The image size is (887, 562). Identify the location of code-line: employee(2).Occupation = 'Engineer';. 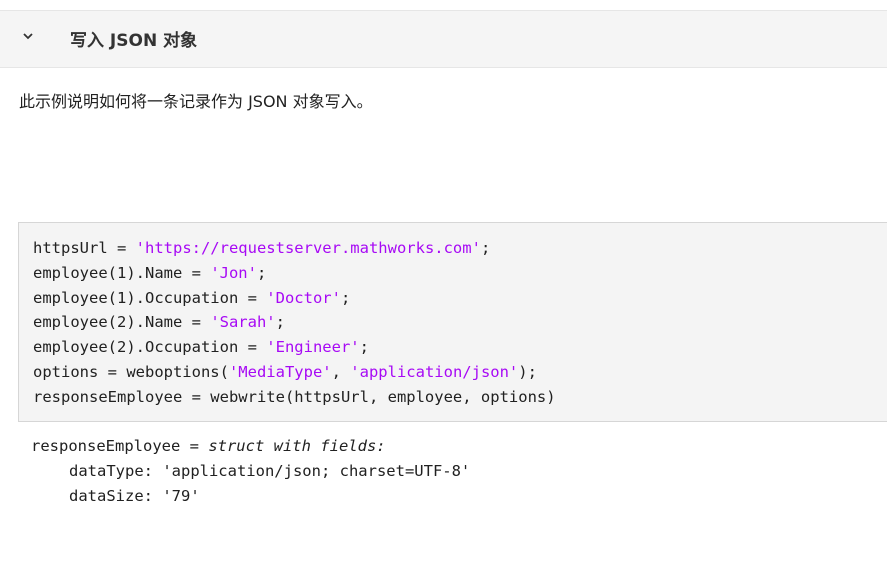
(201, 347).